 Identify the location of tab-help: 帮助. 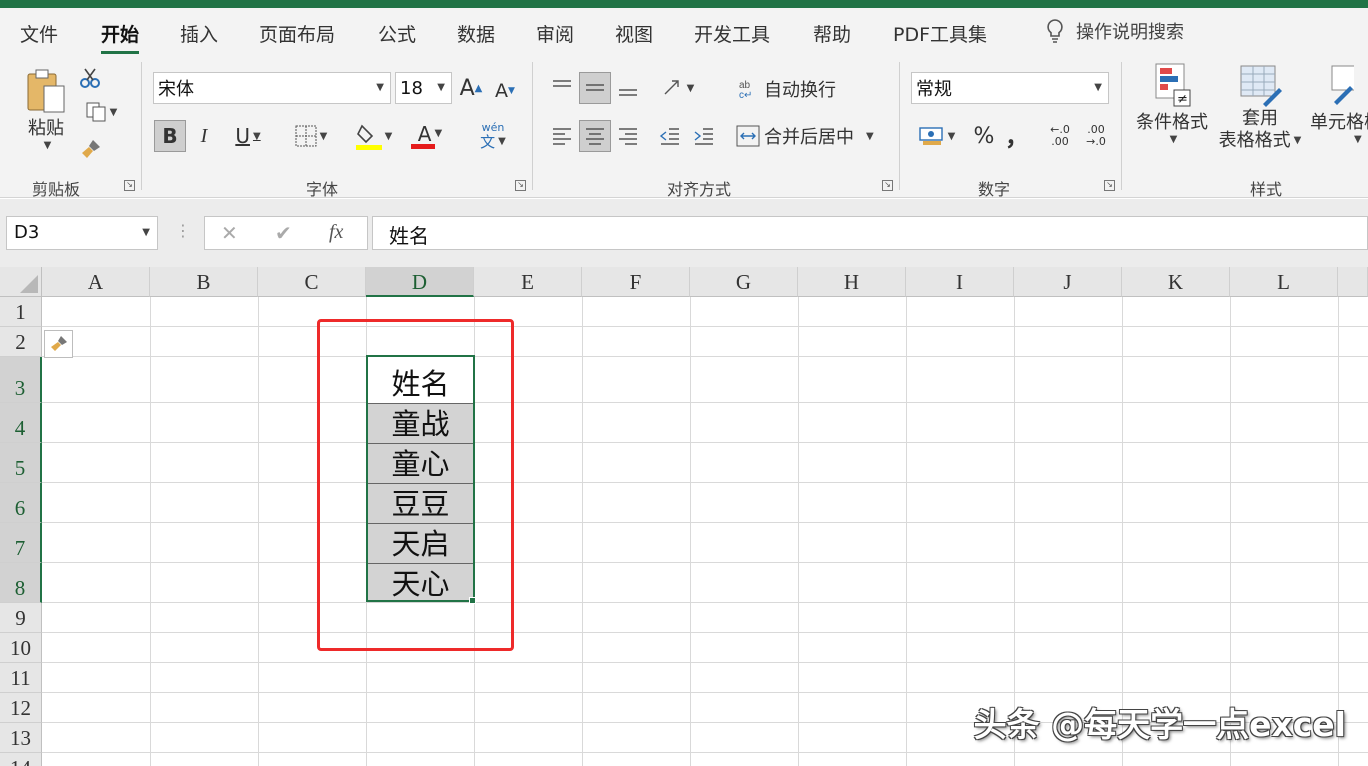
(832, 33).